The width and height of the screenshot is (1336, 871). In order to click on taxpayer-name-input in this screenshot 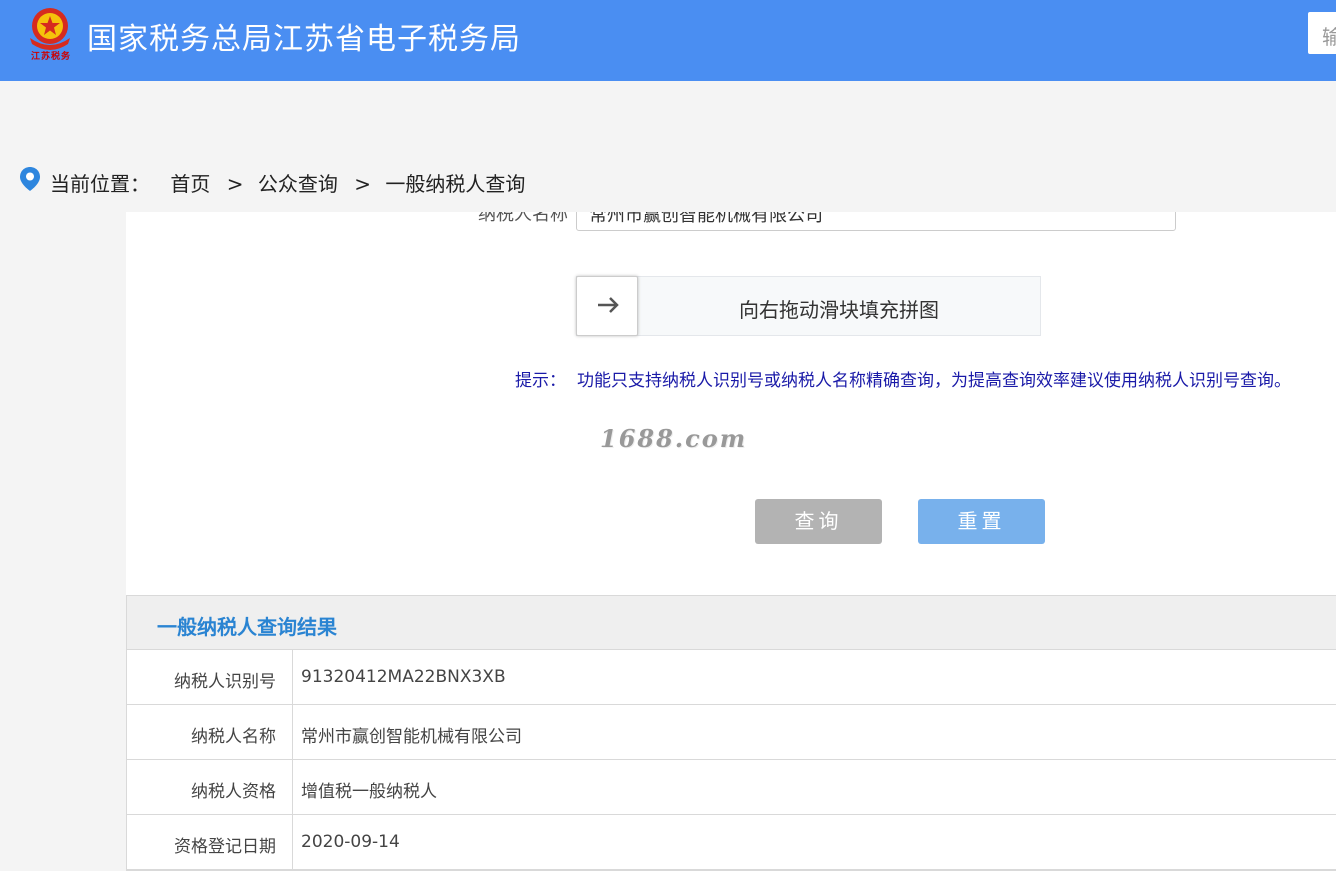, I will do `click(876, 221)`.